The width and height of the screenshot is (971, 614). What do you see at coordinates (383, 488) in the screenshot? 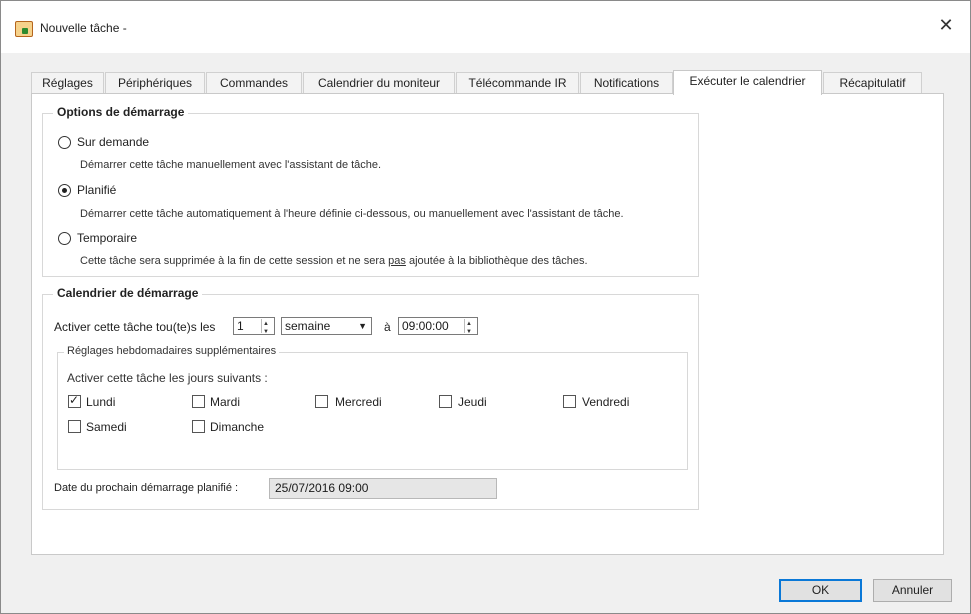
I see `next-start-field: 25/07/2016 09:00` at bounding box center [383, 488].